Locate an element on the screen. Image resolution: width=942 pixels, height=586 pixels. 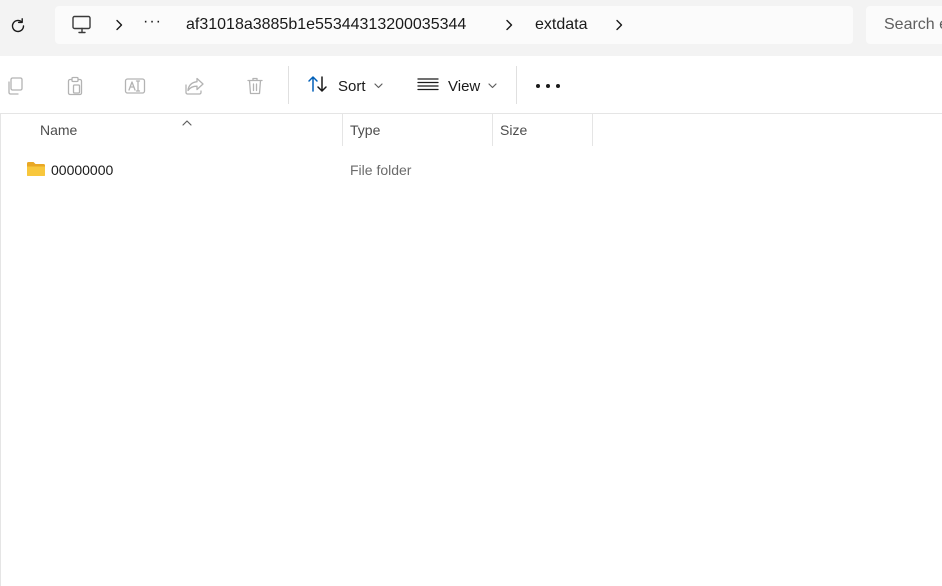
command-bar: Sort View is located at coordinates (471, 85).